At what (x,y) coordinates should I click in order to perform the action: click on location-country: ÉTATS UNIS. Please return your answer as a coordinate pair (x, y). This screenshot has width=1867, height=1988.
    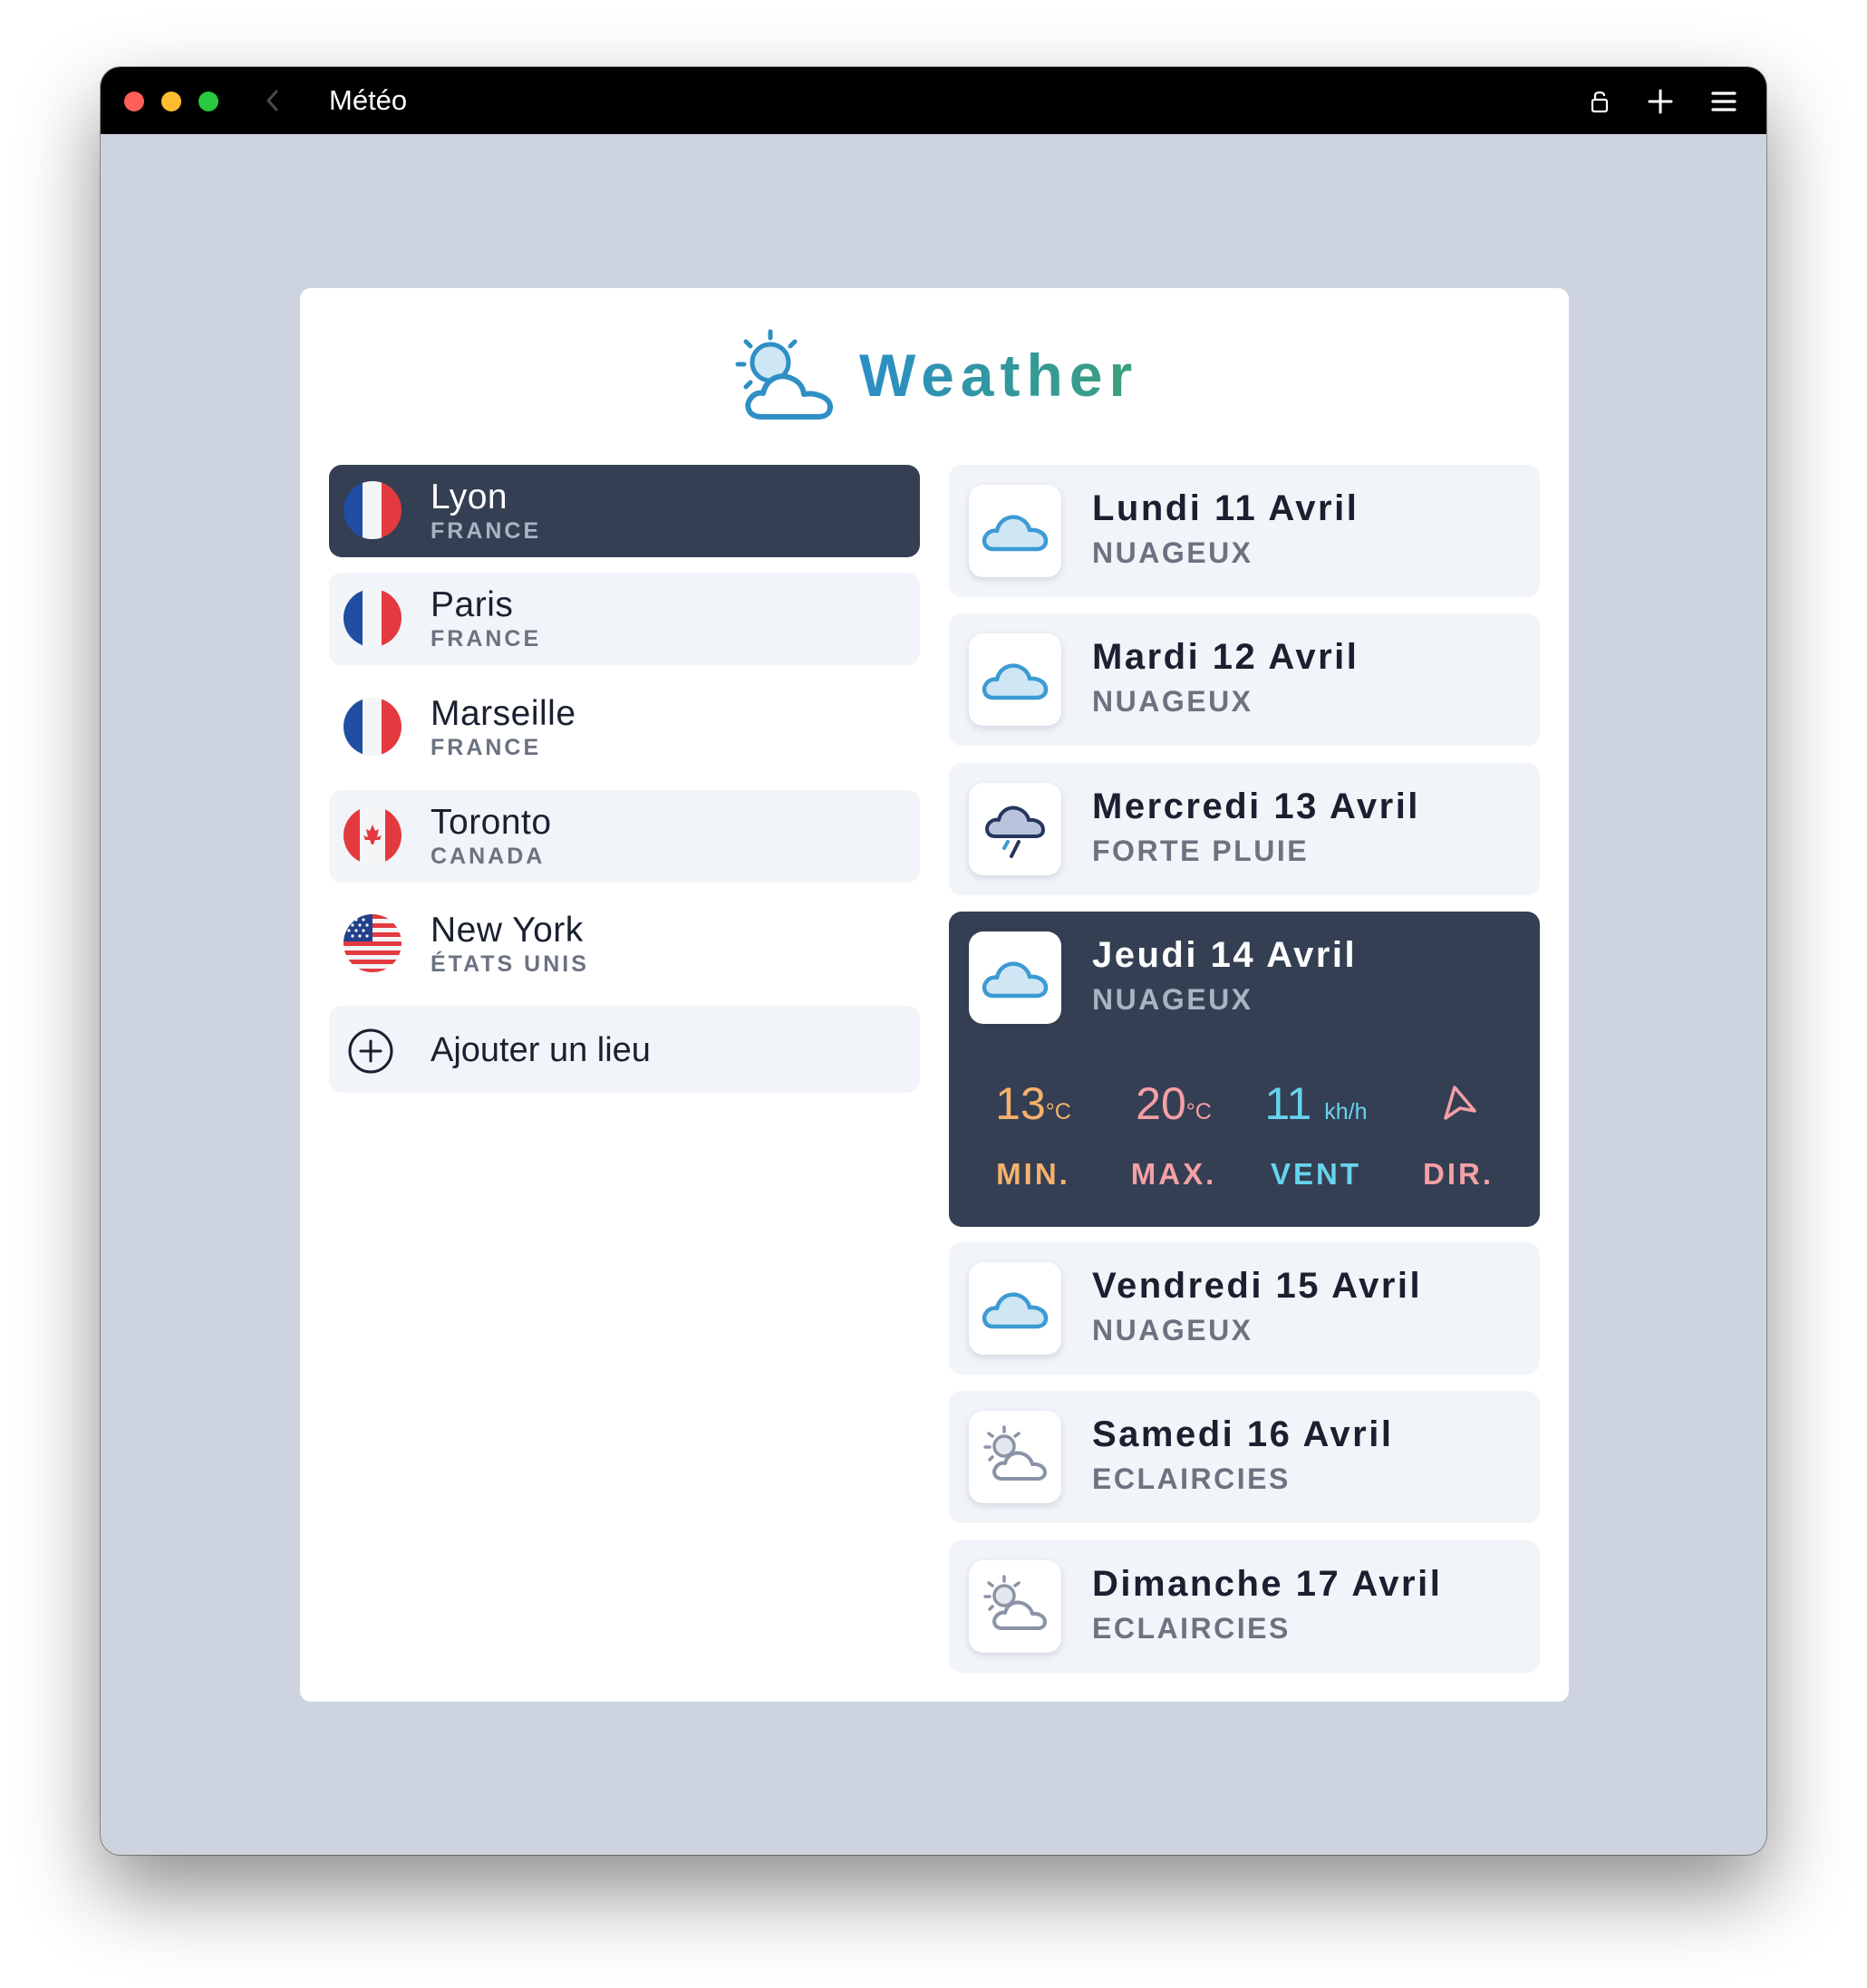
    Looking at the image, I should click on (509, 964).